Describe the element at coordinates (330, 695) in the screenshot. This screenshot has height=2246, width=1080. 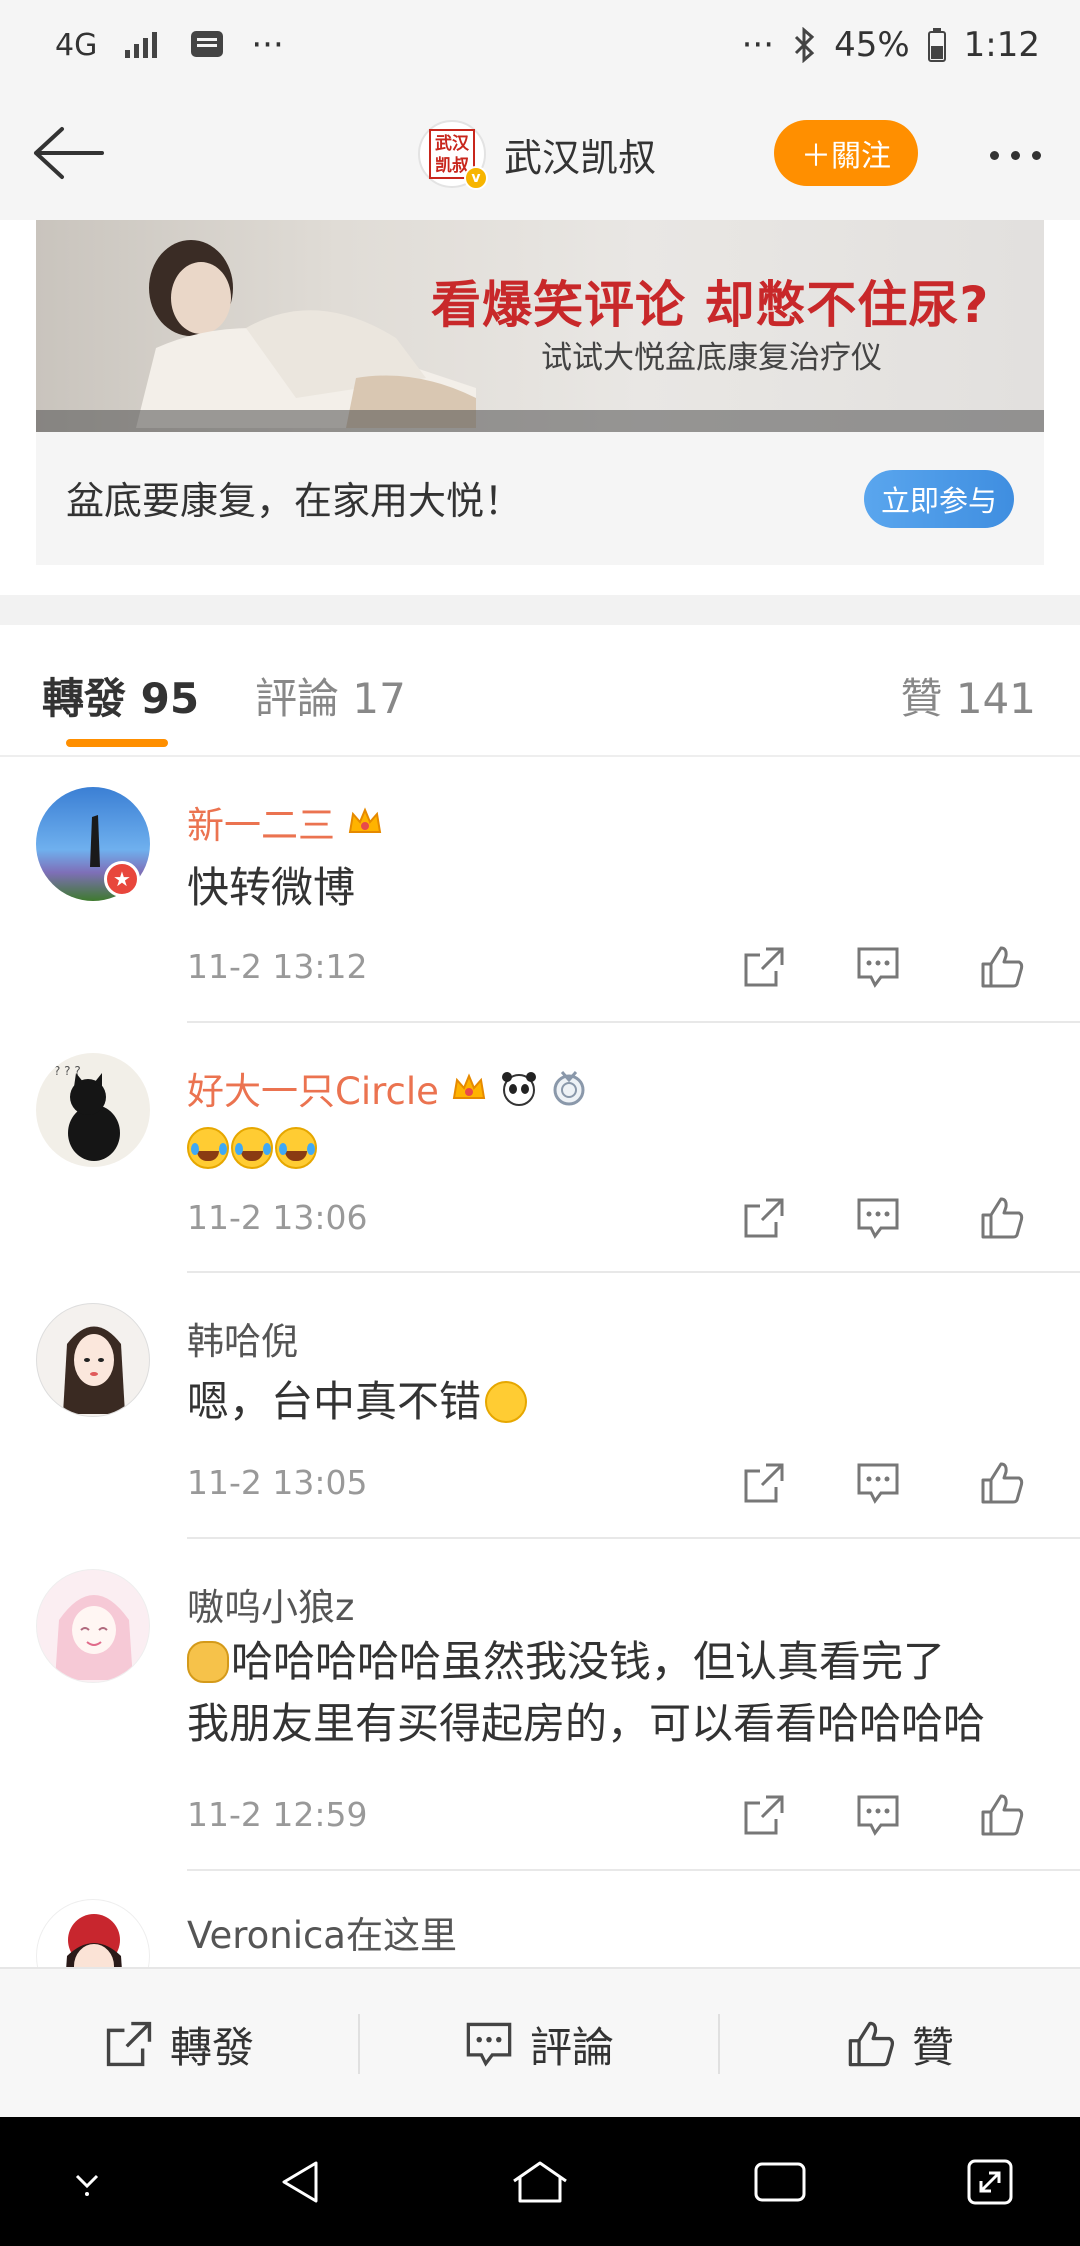
I see `tab-comments: 評論 17` at that location.